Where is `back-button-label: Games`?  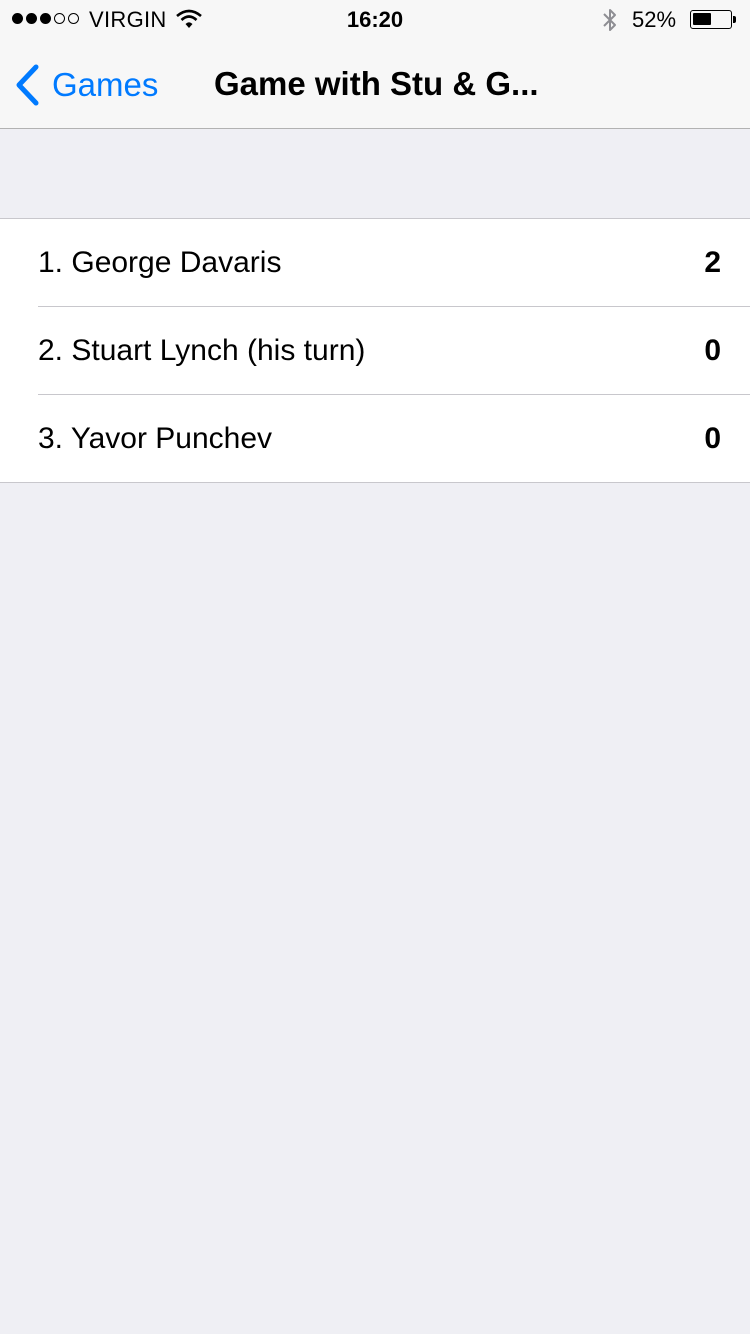 back-button-label: Games is located at coordinates (105, 84).